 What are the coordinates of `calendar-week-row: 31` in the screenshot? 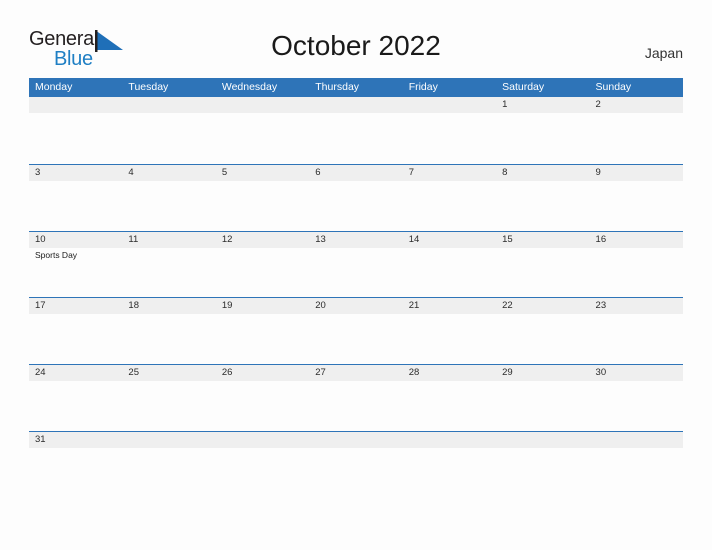 It's located at (356, 445).